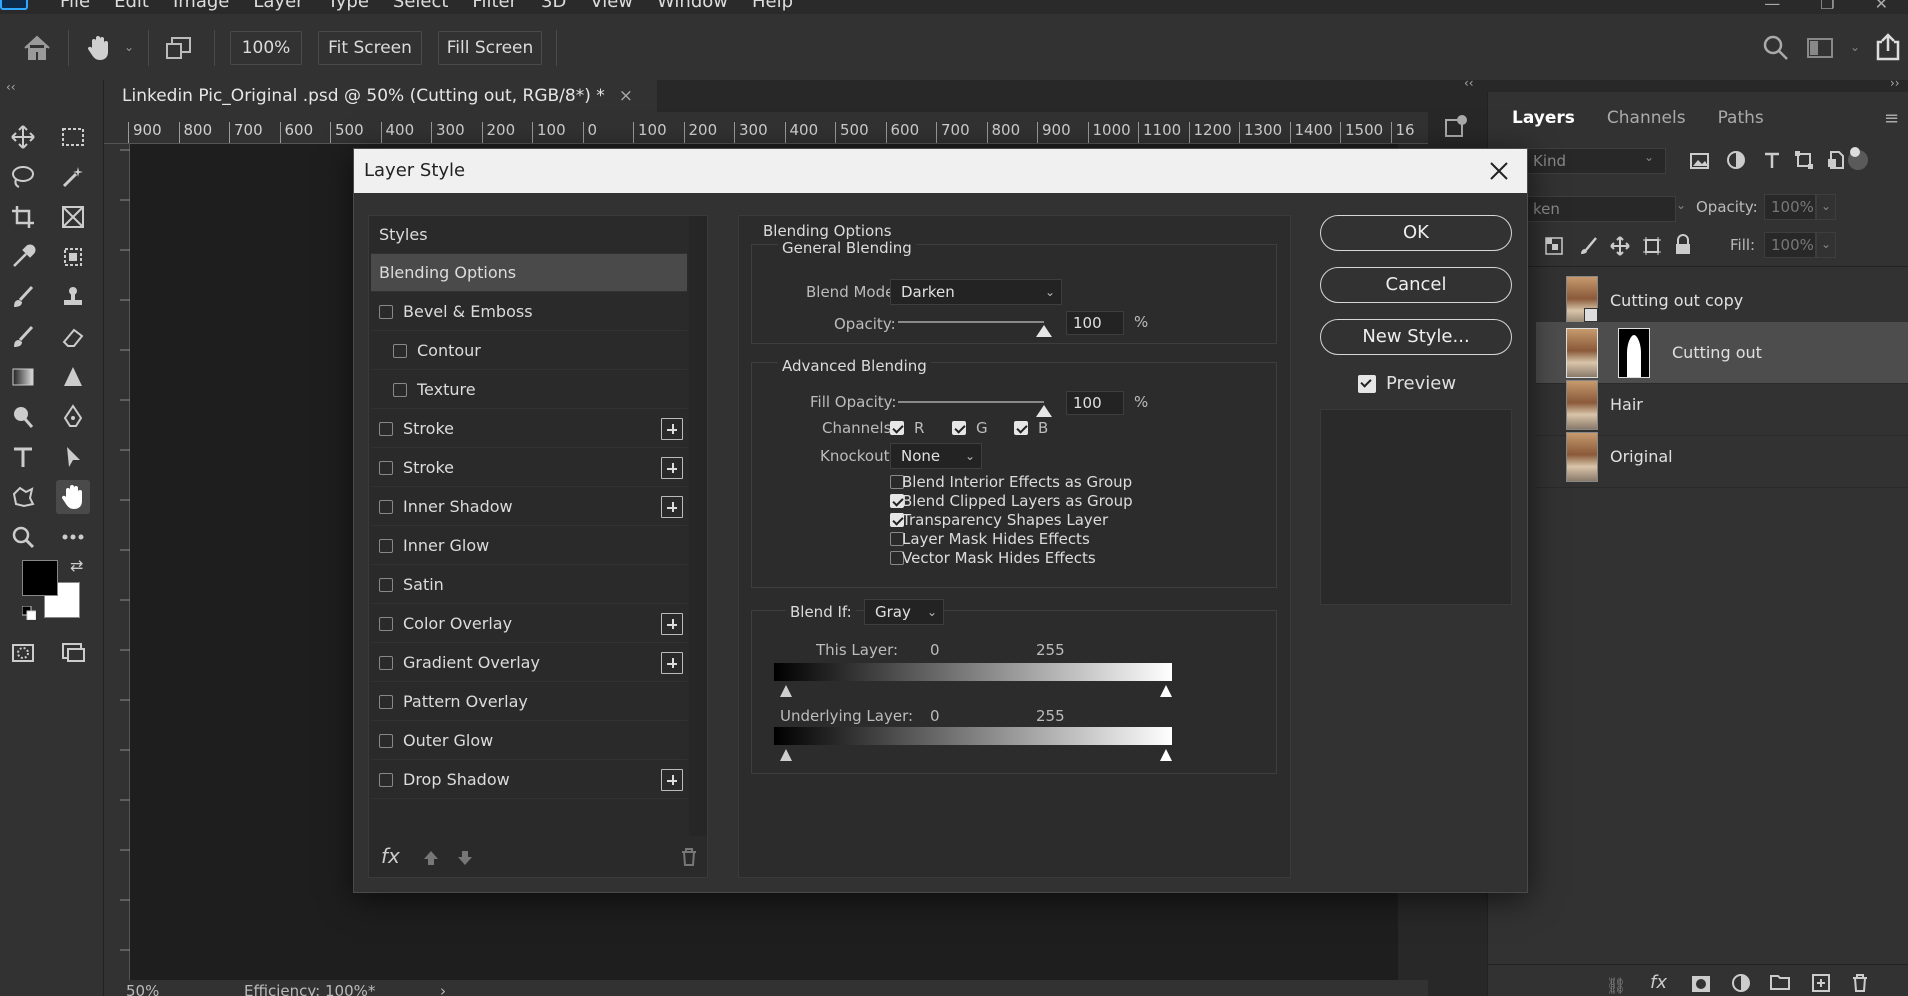  Describe the element at coordinates (73, 297) in the screenshot. I see `stamp-tool-icon` at that location.